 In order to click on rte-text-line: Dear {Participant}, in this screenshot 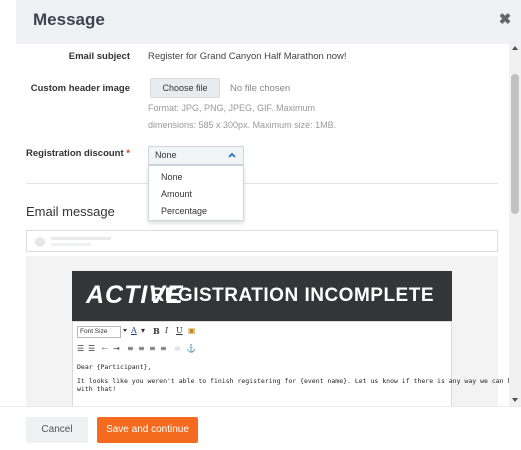, I will do `click(114, 367)`.